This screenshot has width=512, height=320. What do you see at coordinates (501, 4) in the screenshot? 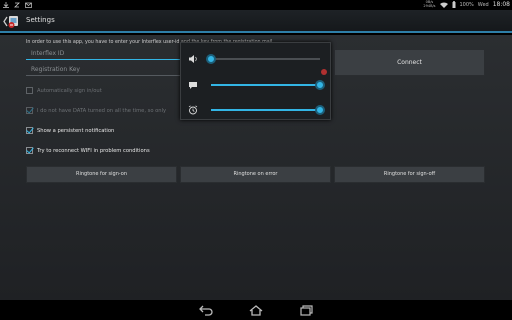
I see `clock: 18:08` at bounding box center [501, 4].